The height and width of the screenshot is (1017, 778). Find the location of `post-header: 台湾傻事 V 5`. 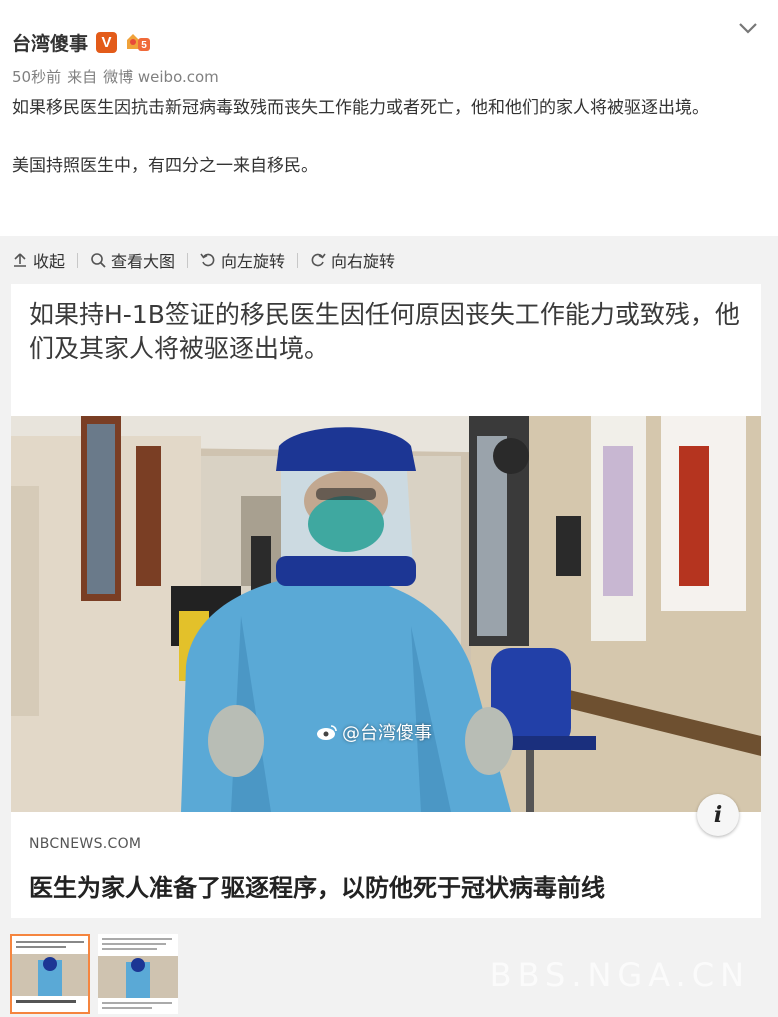

post-header: 台湾傻事 V 5 is located at coordinates (81, 42).